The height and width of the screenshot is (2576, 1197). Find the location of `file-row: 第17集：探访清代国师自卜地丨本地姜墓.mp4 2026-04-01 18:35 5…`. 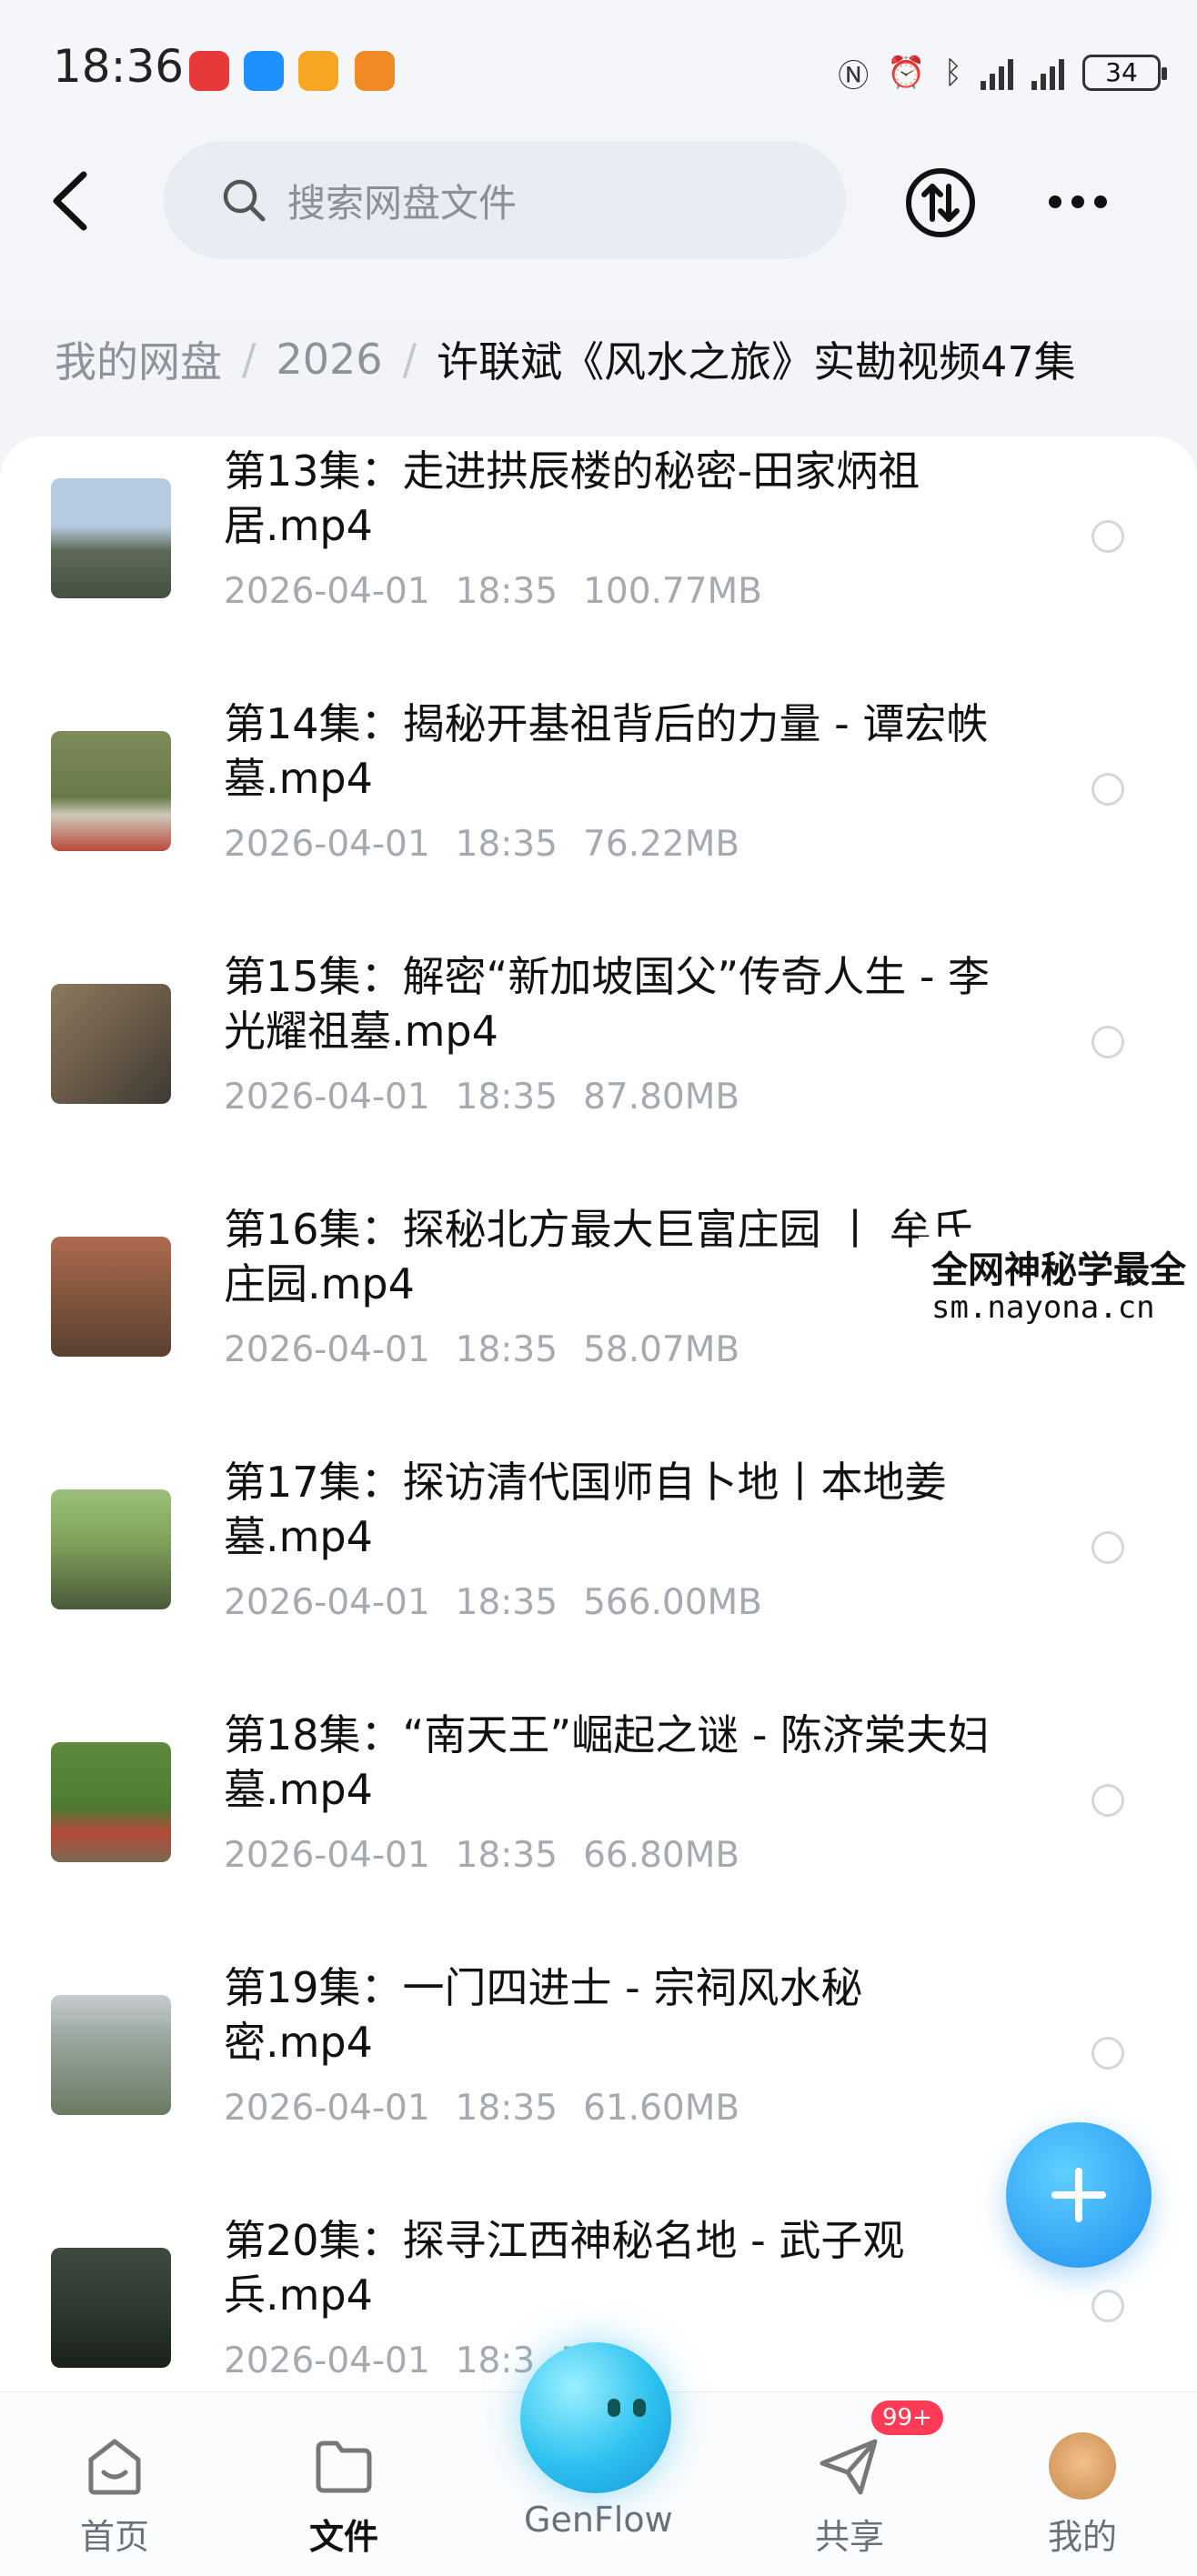

file-row: 第17集：探访清代国师自卜地丨本地姜墓.mp4 2026-04-01 18:35 5… is located at coordinates (598, 1582).